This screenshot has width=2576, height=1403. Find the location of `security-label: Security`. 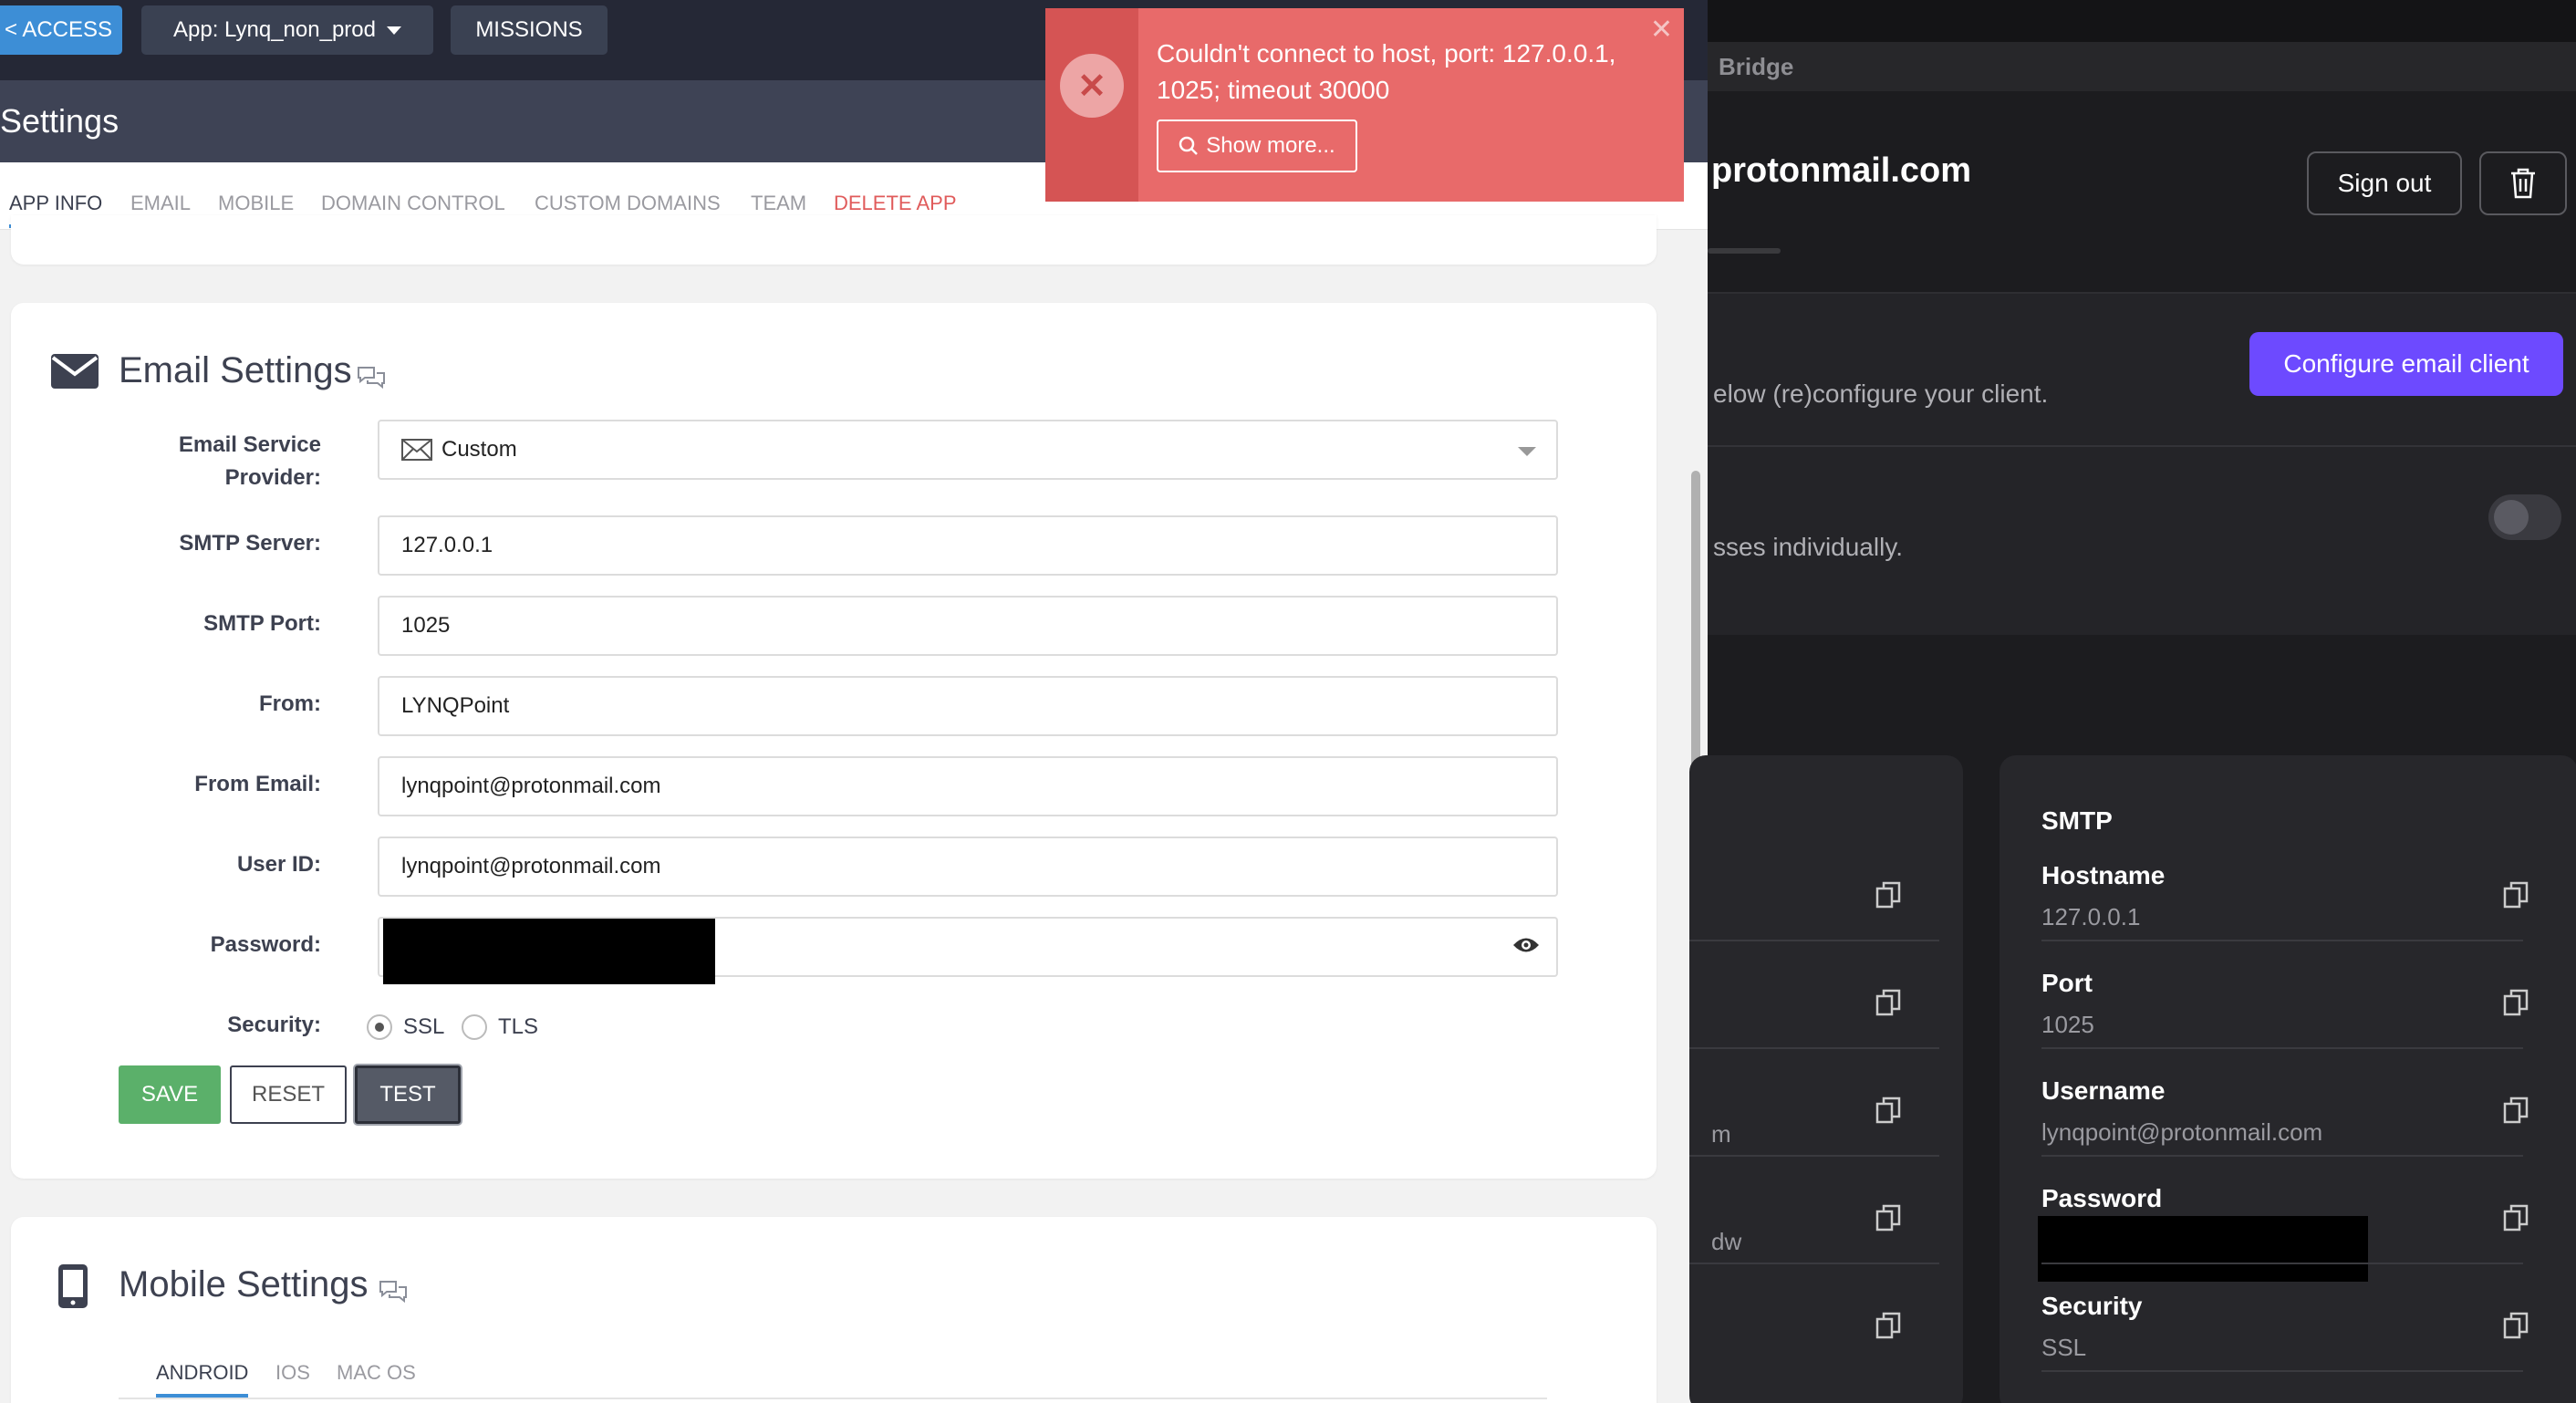

security-label: Security is located at coordinates (2092, 1306).